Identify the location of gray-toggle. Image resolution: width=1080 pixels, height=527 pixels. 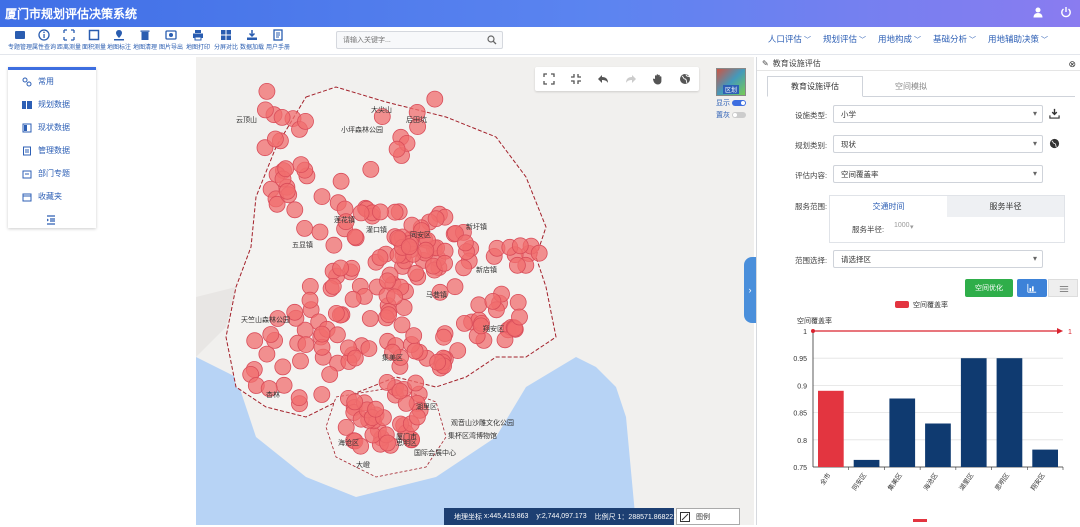
(739, 115).